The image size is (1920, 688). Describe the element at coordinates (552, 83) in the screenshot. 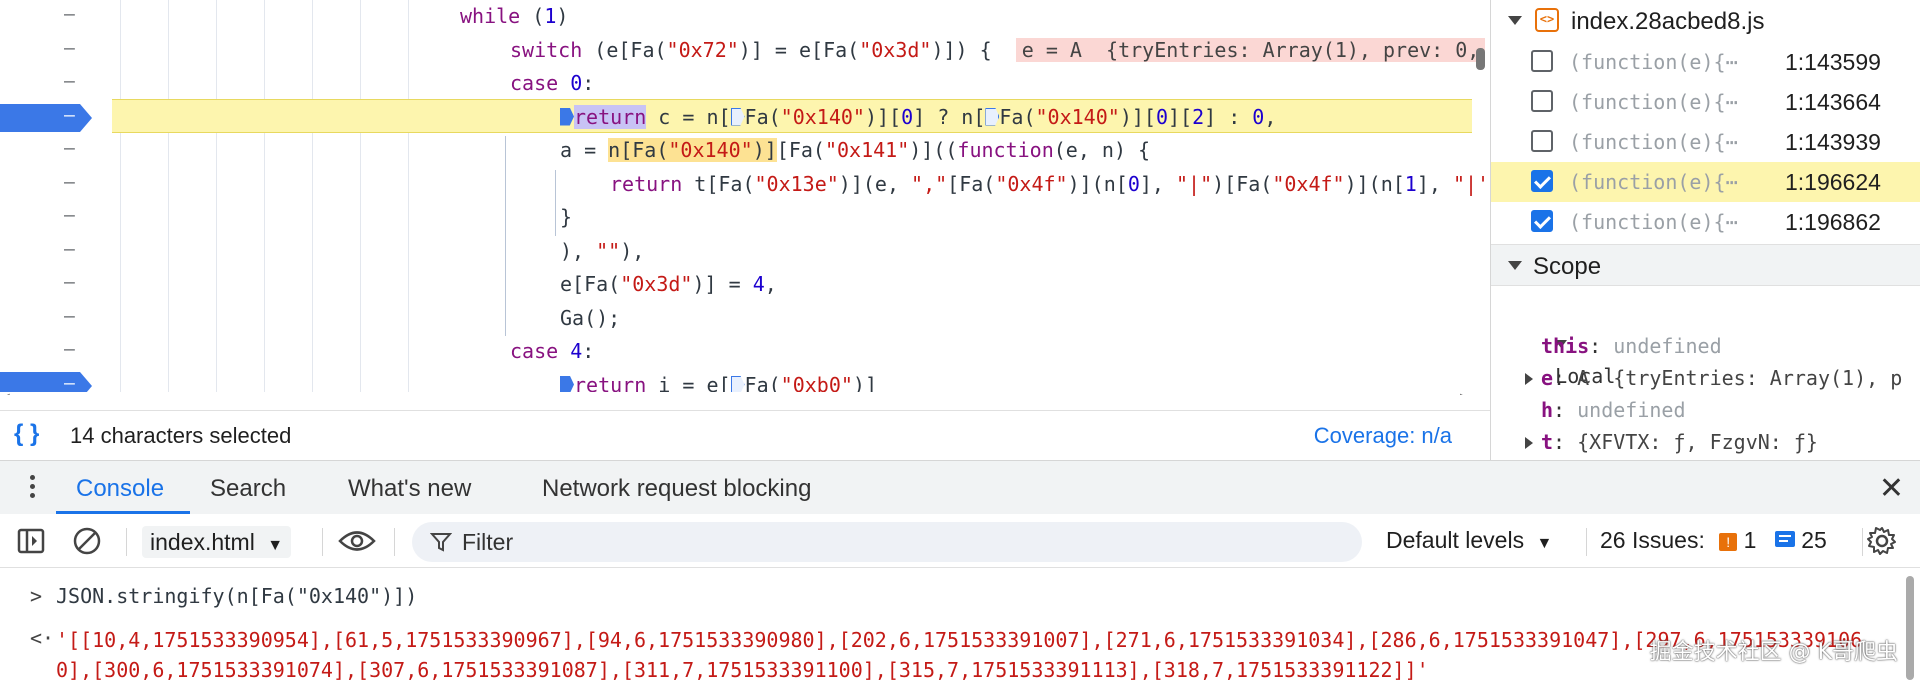

I see `code-line: case 0:` at that location.